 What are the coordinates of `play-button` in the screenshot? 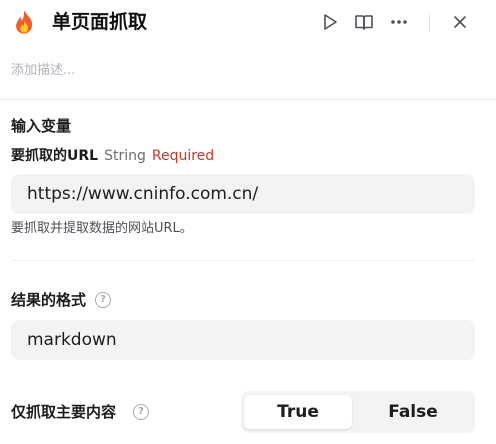 It's located at (330, 22).